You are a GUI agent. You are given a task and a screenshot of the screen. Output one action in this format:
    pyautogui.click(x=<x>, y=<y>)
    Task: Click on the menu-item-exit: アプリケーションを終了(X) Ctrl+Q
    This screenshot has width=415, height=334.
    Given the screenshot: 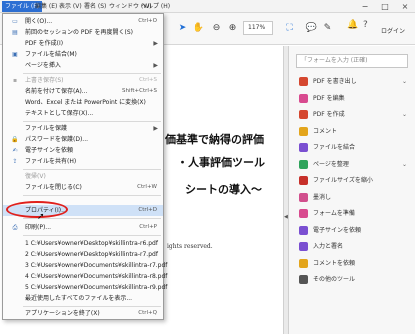 What is the action you would take?
    pyautogui.click(x=83, y=313)
    